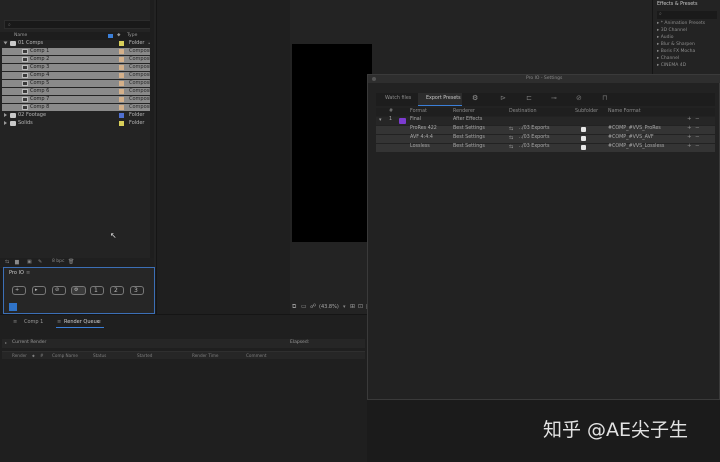 Image resolution: width=720 pixels, height=462 pixels. I want to click on column-header-: #, so click(391, 112).